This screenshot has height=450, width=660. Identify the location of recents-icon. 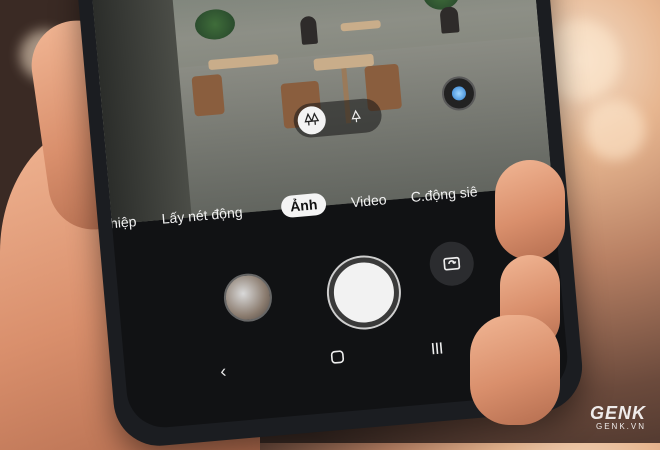
(437, 351).